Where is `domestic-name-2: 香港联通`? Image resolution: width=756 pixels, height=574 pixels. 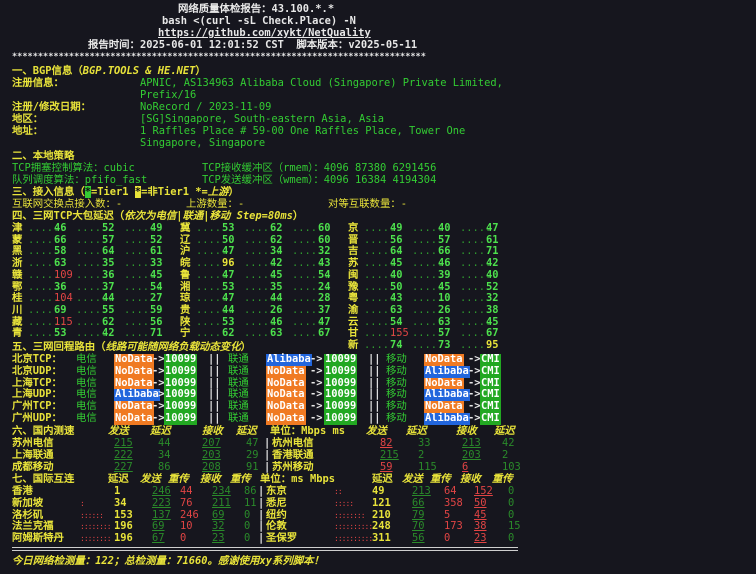 domestic-name-2: 香港联通 is located at coordinates (293, 454).